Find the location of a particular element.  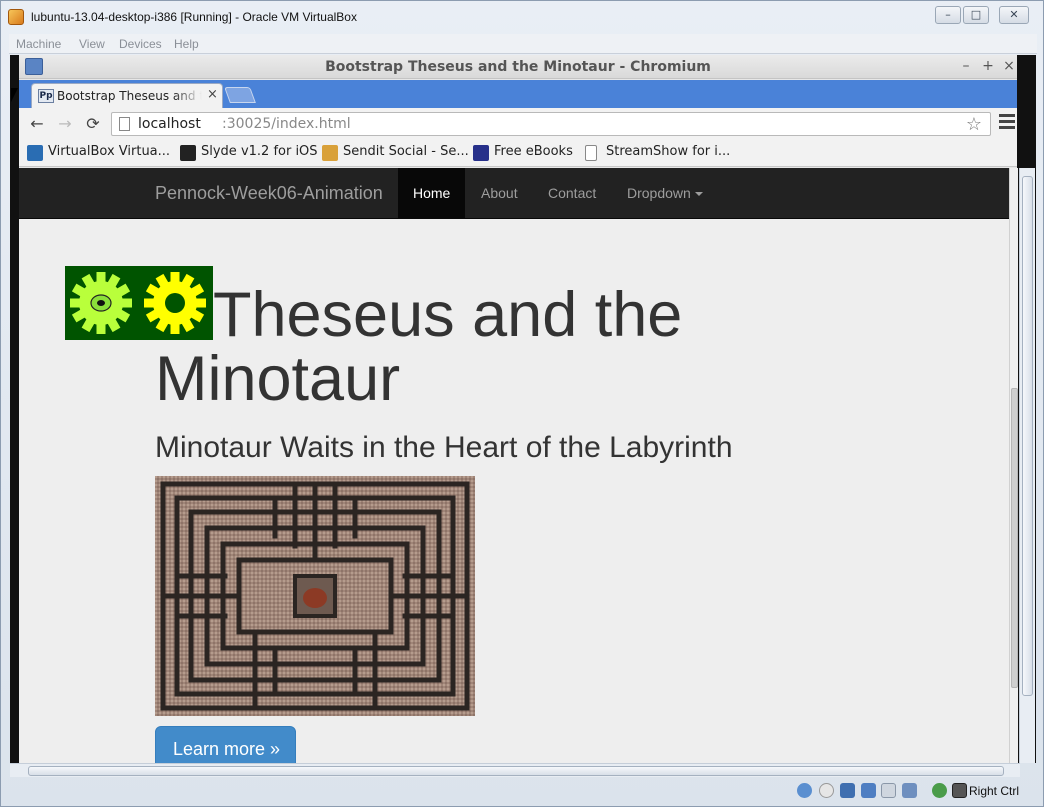

heading-line-1: Theseus and the is located at coordinates (448, 315).